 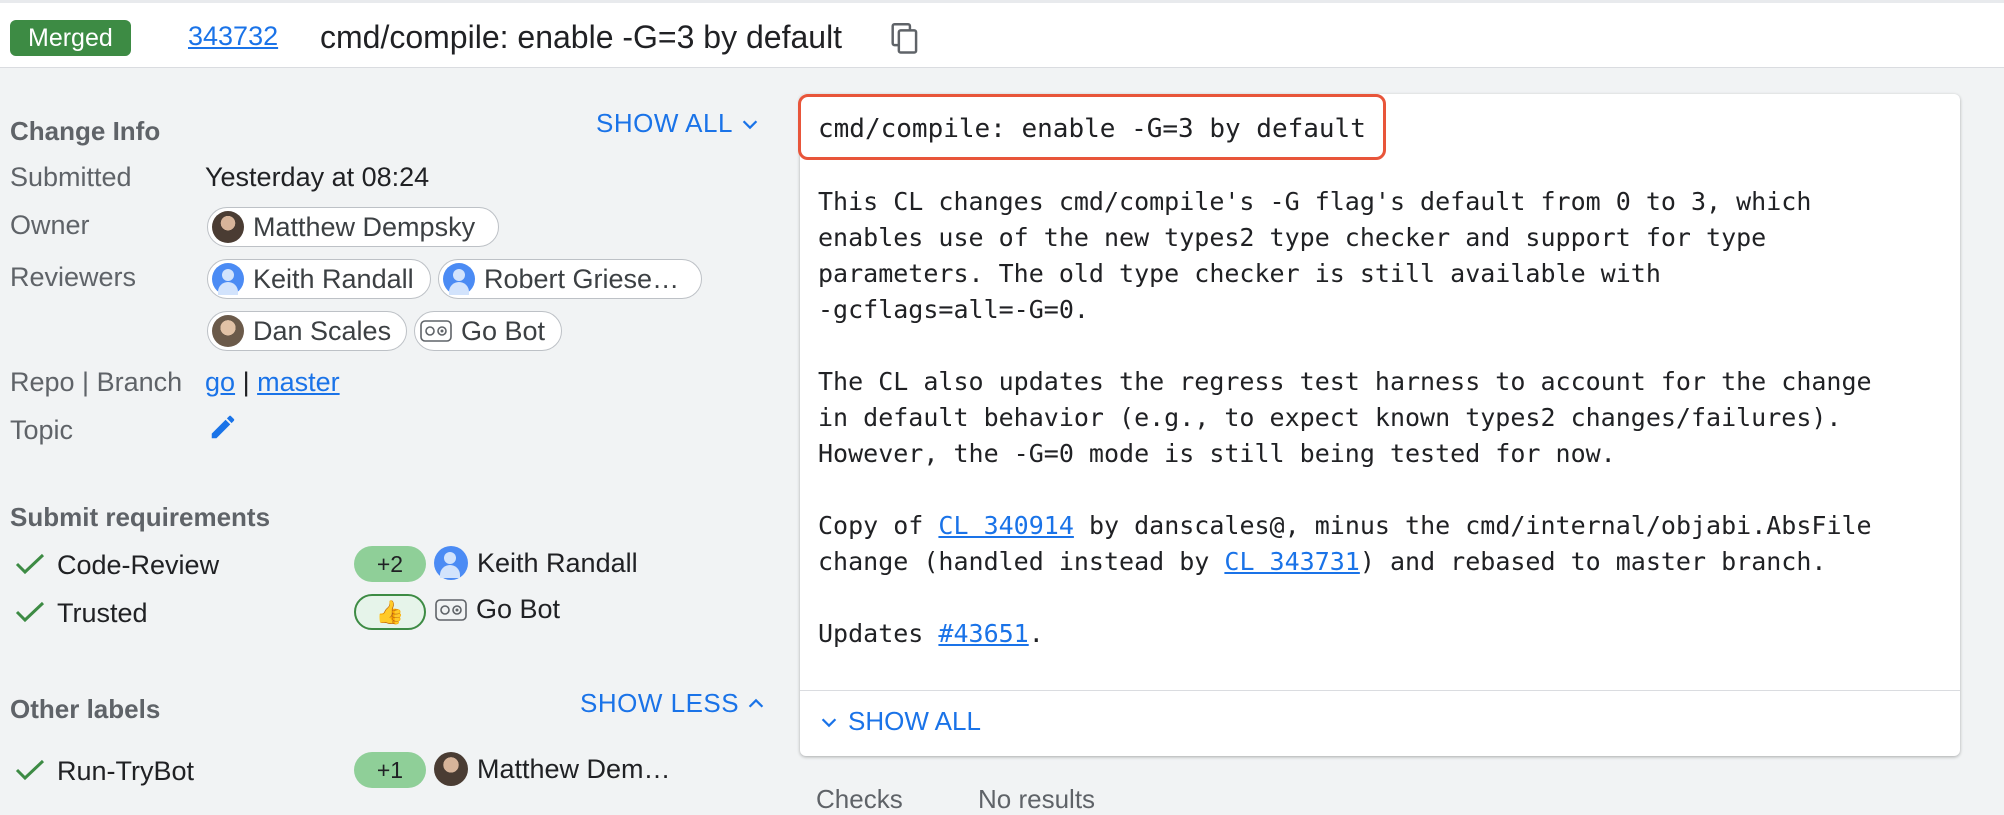 What do you see at coordinates (914, 721) in the screenshot?
I see `expand-message-label: SHOW ALL` at bounding box center [914, 721].